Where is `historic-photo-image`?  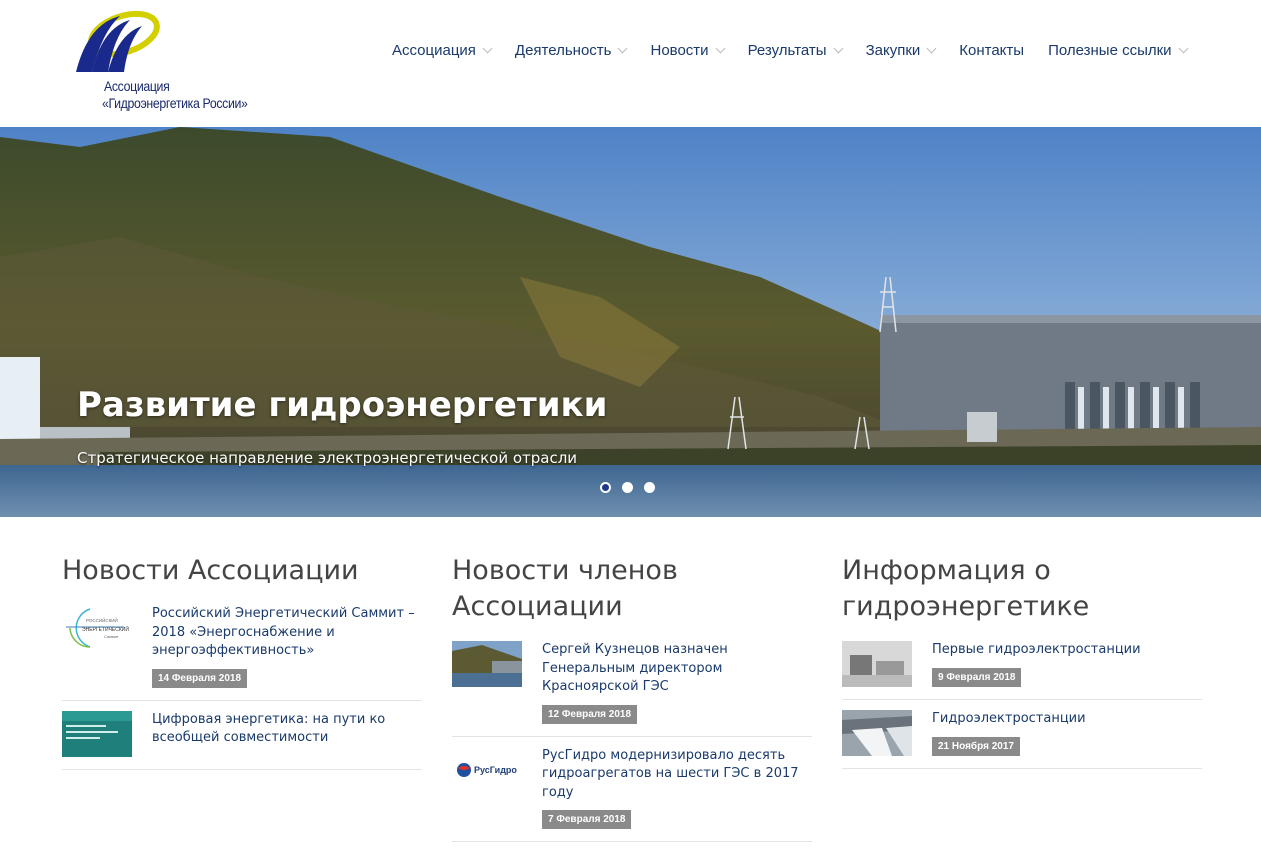
historic-photo-image is located at coordinates (877, 664).